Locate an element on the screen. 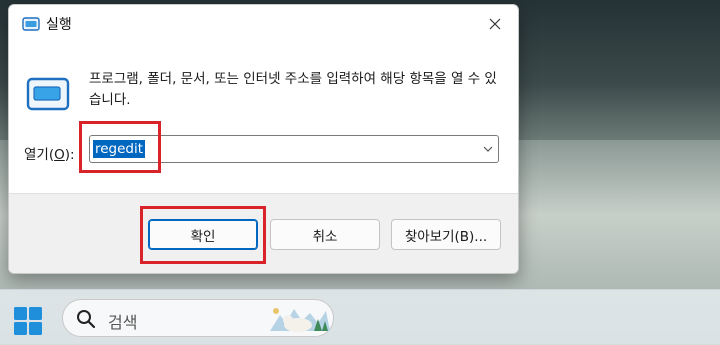 The height and width of the screenshot is (345, 720). ok-button: 확인 is located at coordinates (203, 234).